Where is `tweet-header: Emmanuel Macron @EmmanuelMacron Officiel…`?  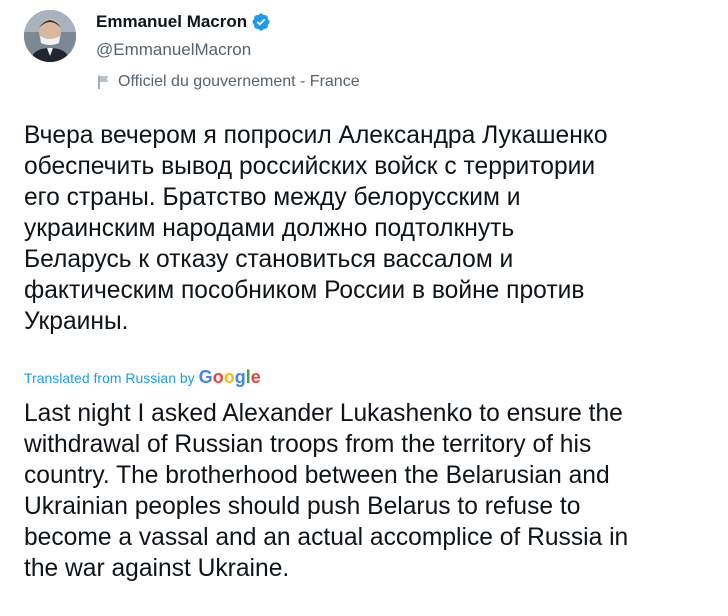
tweet-header: Emmanuel Macron @EmmanuelMacron Officiel… is located at coordinates (228, 51).